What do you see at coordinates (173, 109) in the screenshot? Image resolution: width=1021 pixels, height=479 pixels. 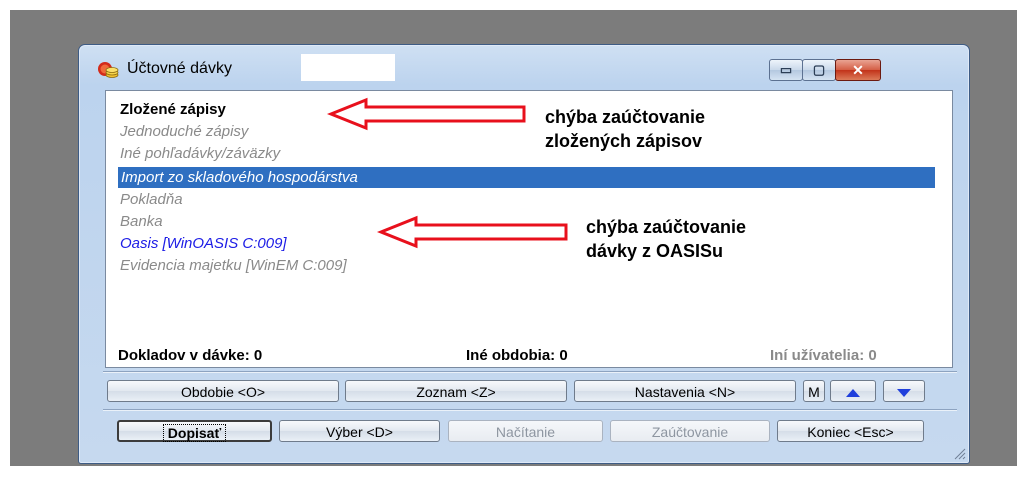 I see `list-item: Zložené zápisy` at bounding box center [173, 109].